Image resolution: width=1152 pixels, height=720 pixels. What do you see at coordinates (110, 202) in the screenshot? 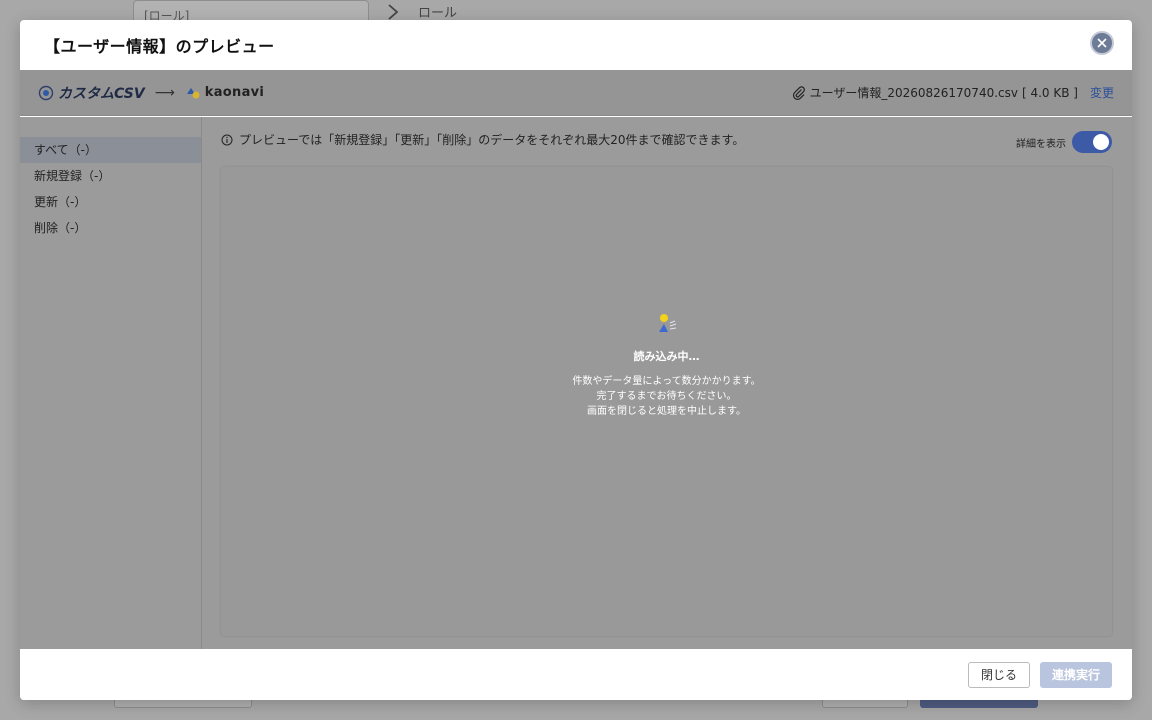
I see `sidebar-item-update: 更新（-）` at bounding box center [110, 202].